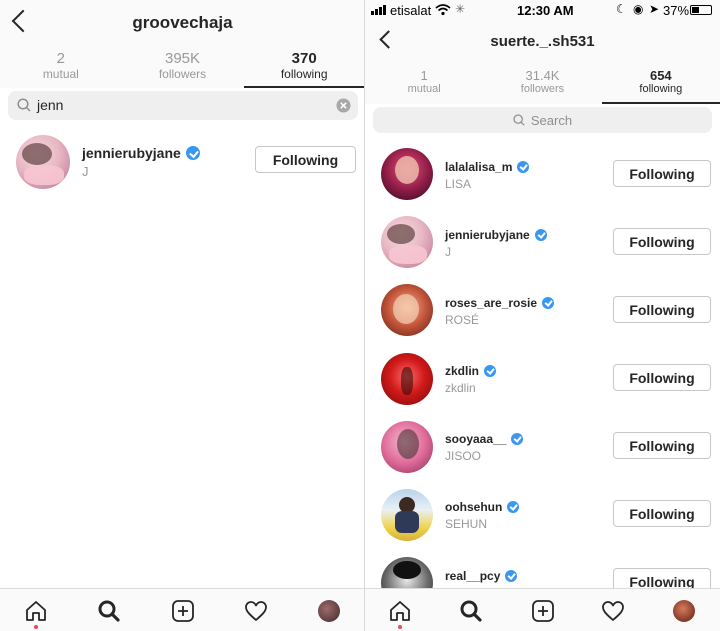  I want to click on username: lalalalisa_m, so click(487, 167).